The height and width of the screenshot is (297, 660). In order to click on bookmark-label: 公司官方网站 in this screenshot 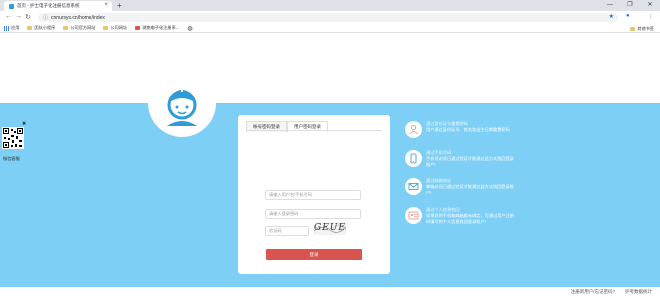, I will do `click(83, 27)`.